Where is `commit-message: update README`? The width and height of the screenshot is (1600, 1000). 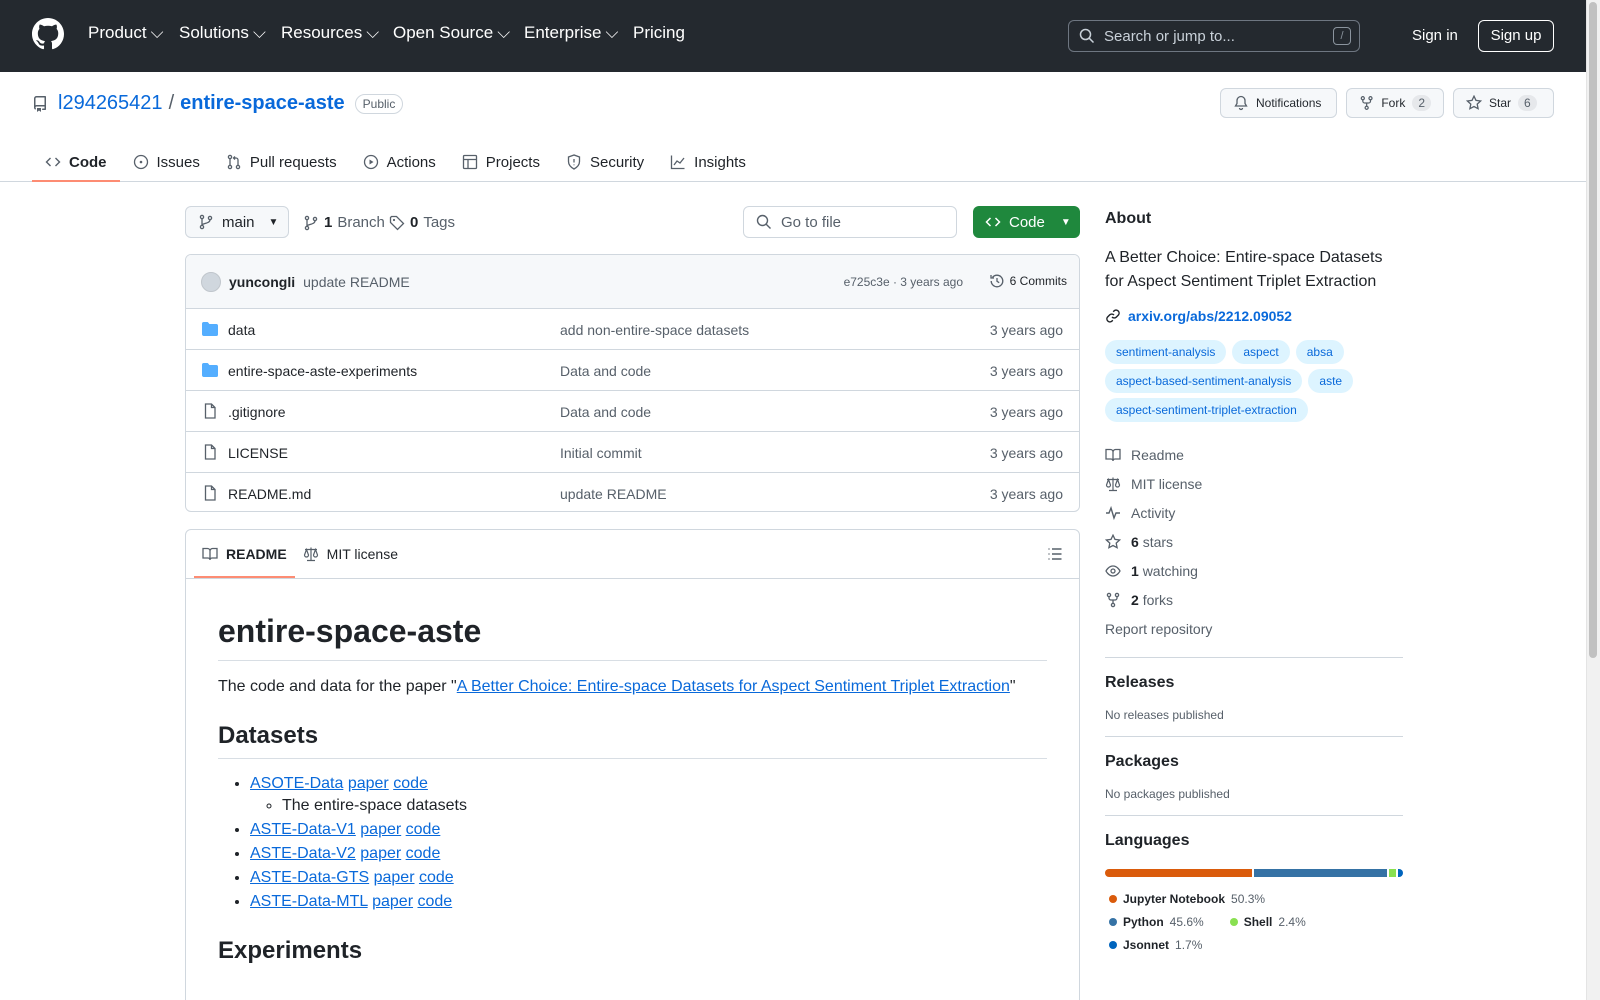 commit-message: update README is located at coordinates (356, 282).